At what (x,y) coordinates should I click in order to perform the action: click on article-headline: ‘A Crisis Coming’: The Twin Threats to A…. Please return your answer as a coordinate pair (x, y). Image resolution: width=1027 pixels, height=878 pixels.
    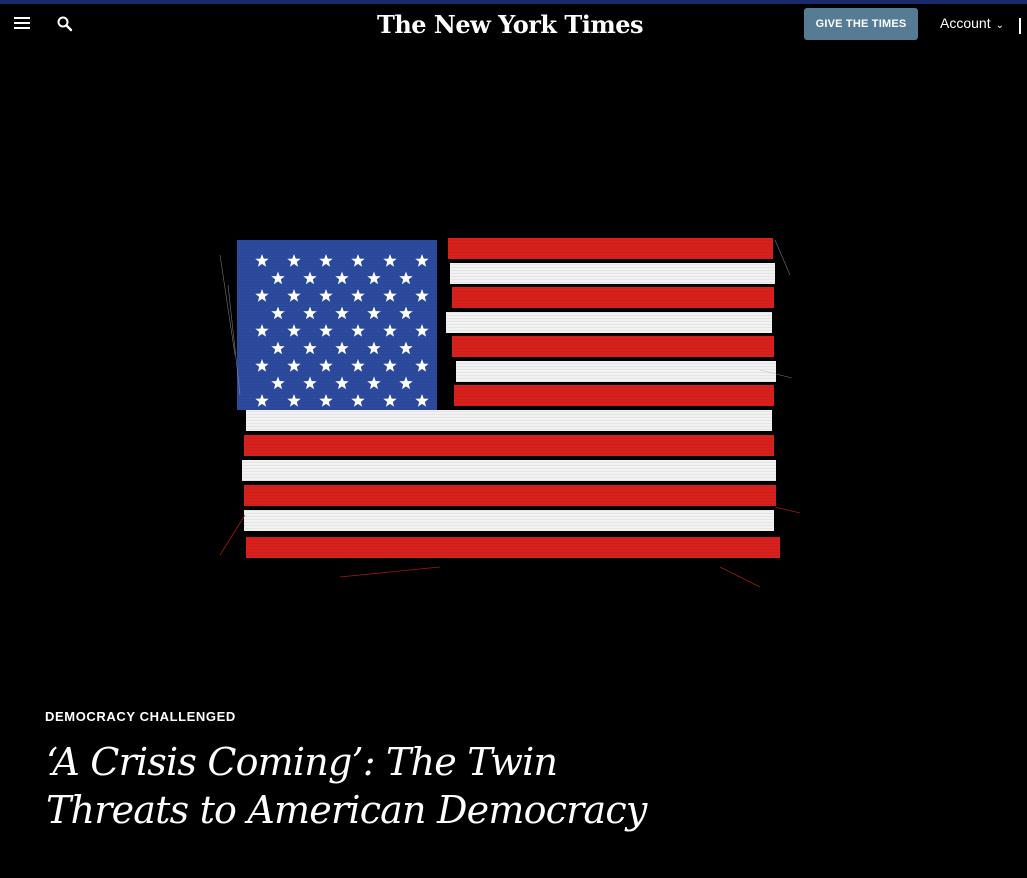
    Looking at the image, I should click on (366, 786).